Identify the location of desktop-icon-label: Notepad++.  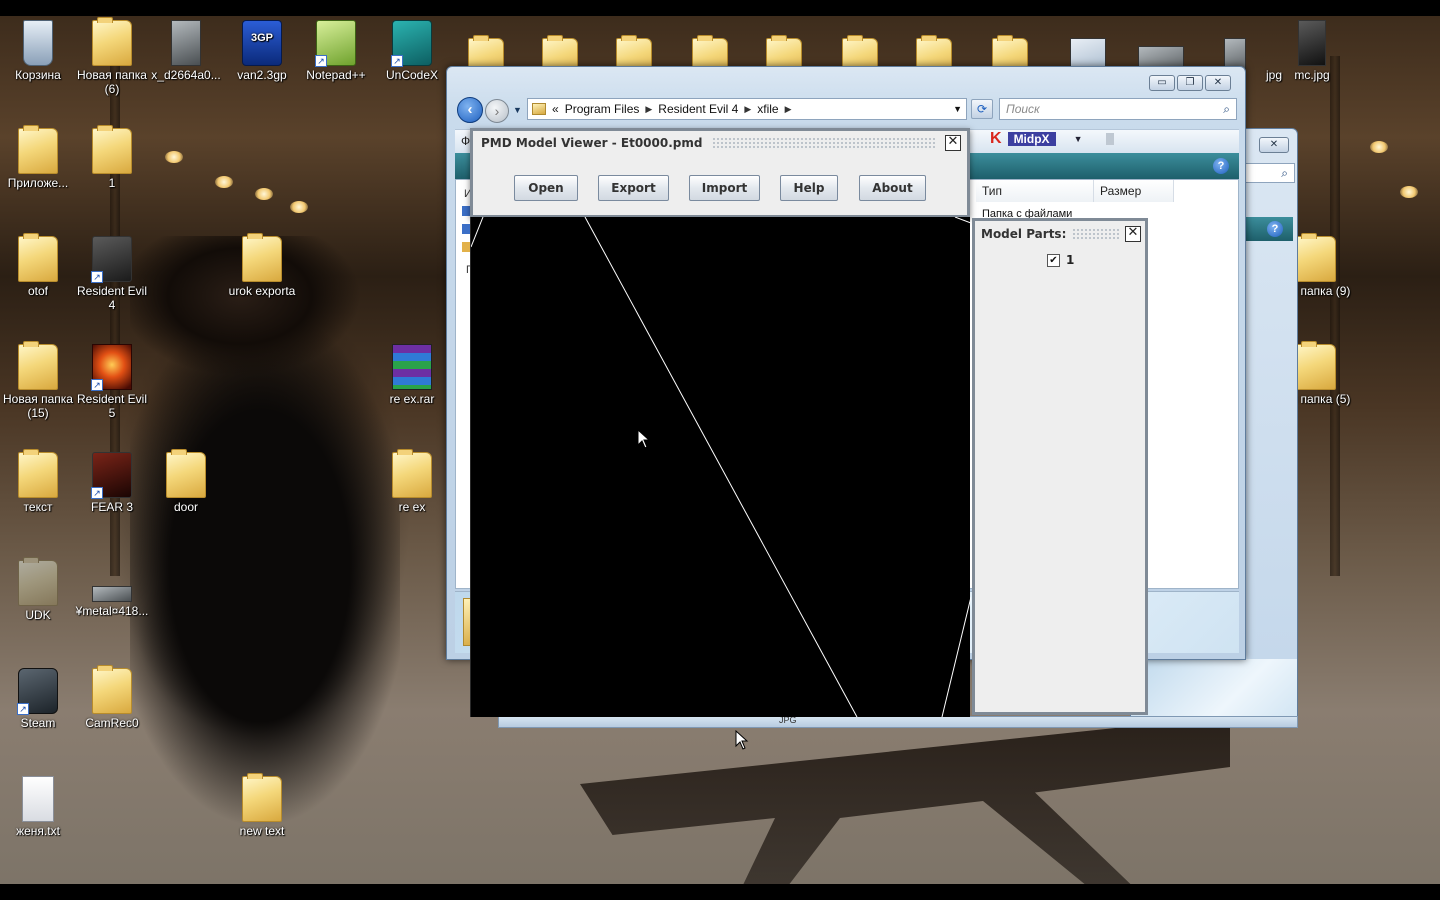
(336, 75).